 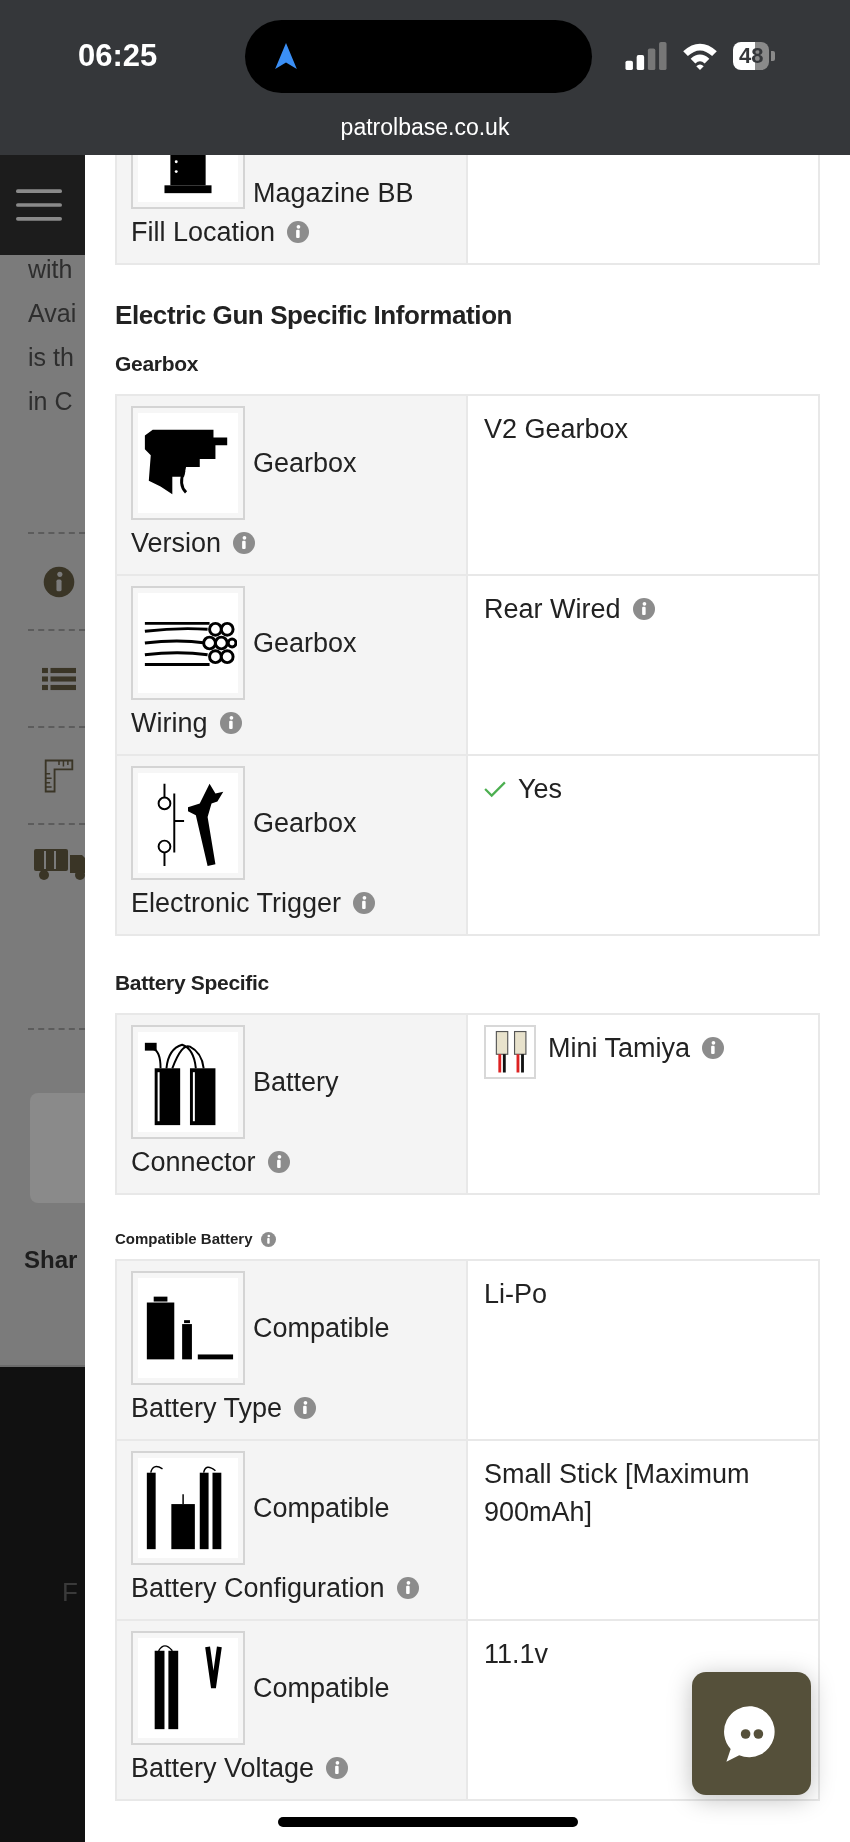 What do you see at coordinates (646, 56) in the screenshot?
I see `signal-icon` at bounding box center [646, 56].